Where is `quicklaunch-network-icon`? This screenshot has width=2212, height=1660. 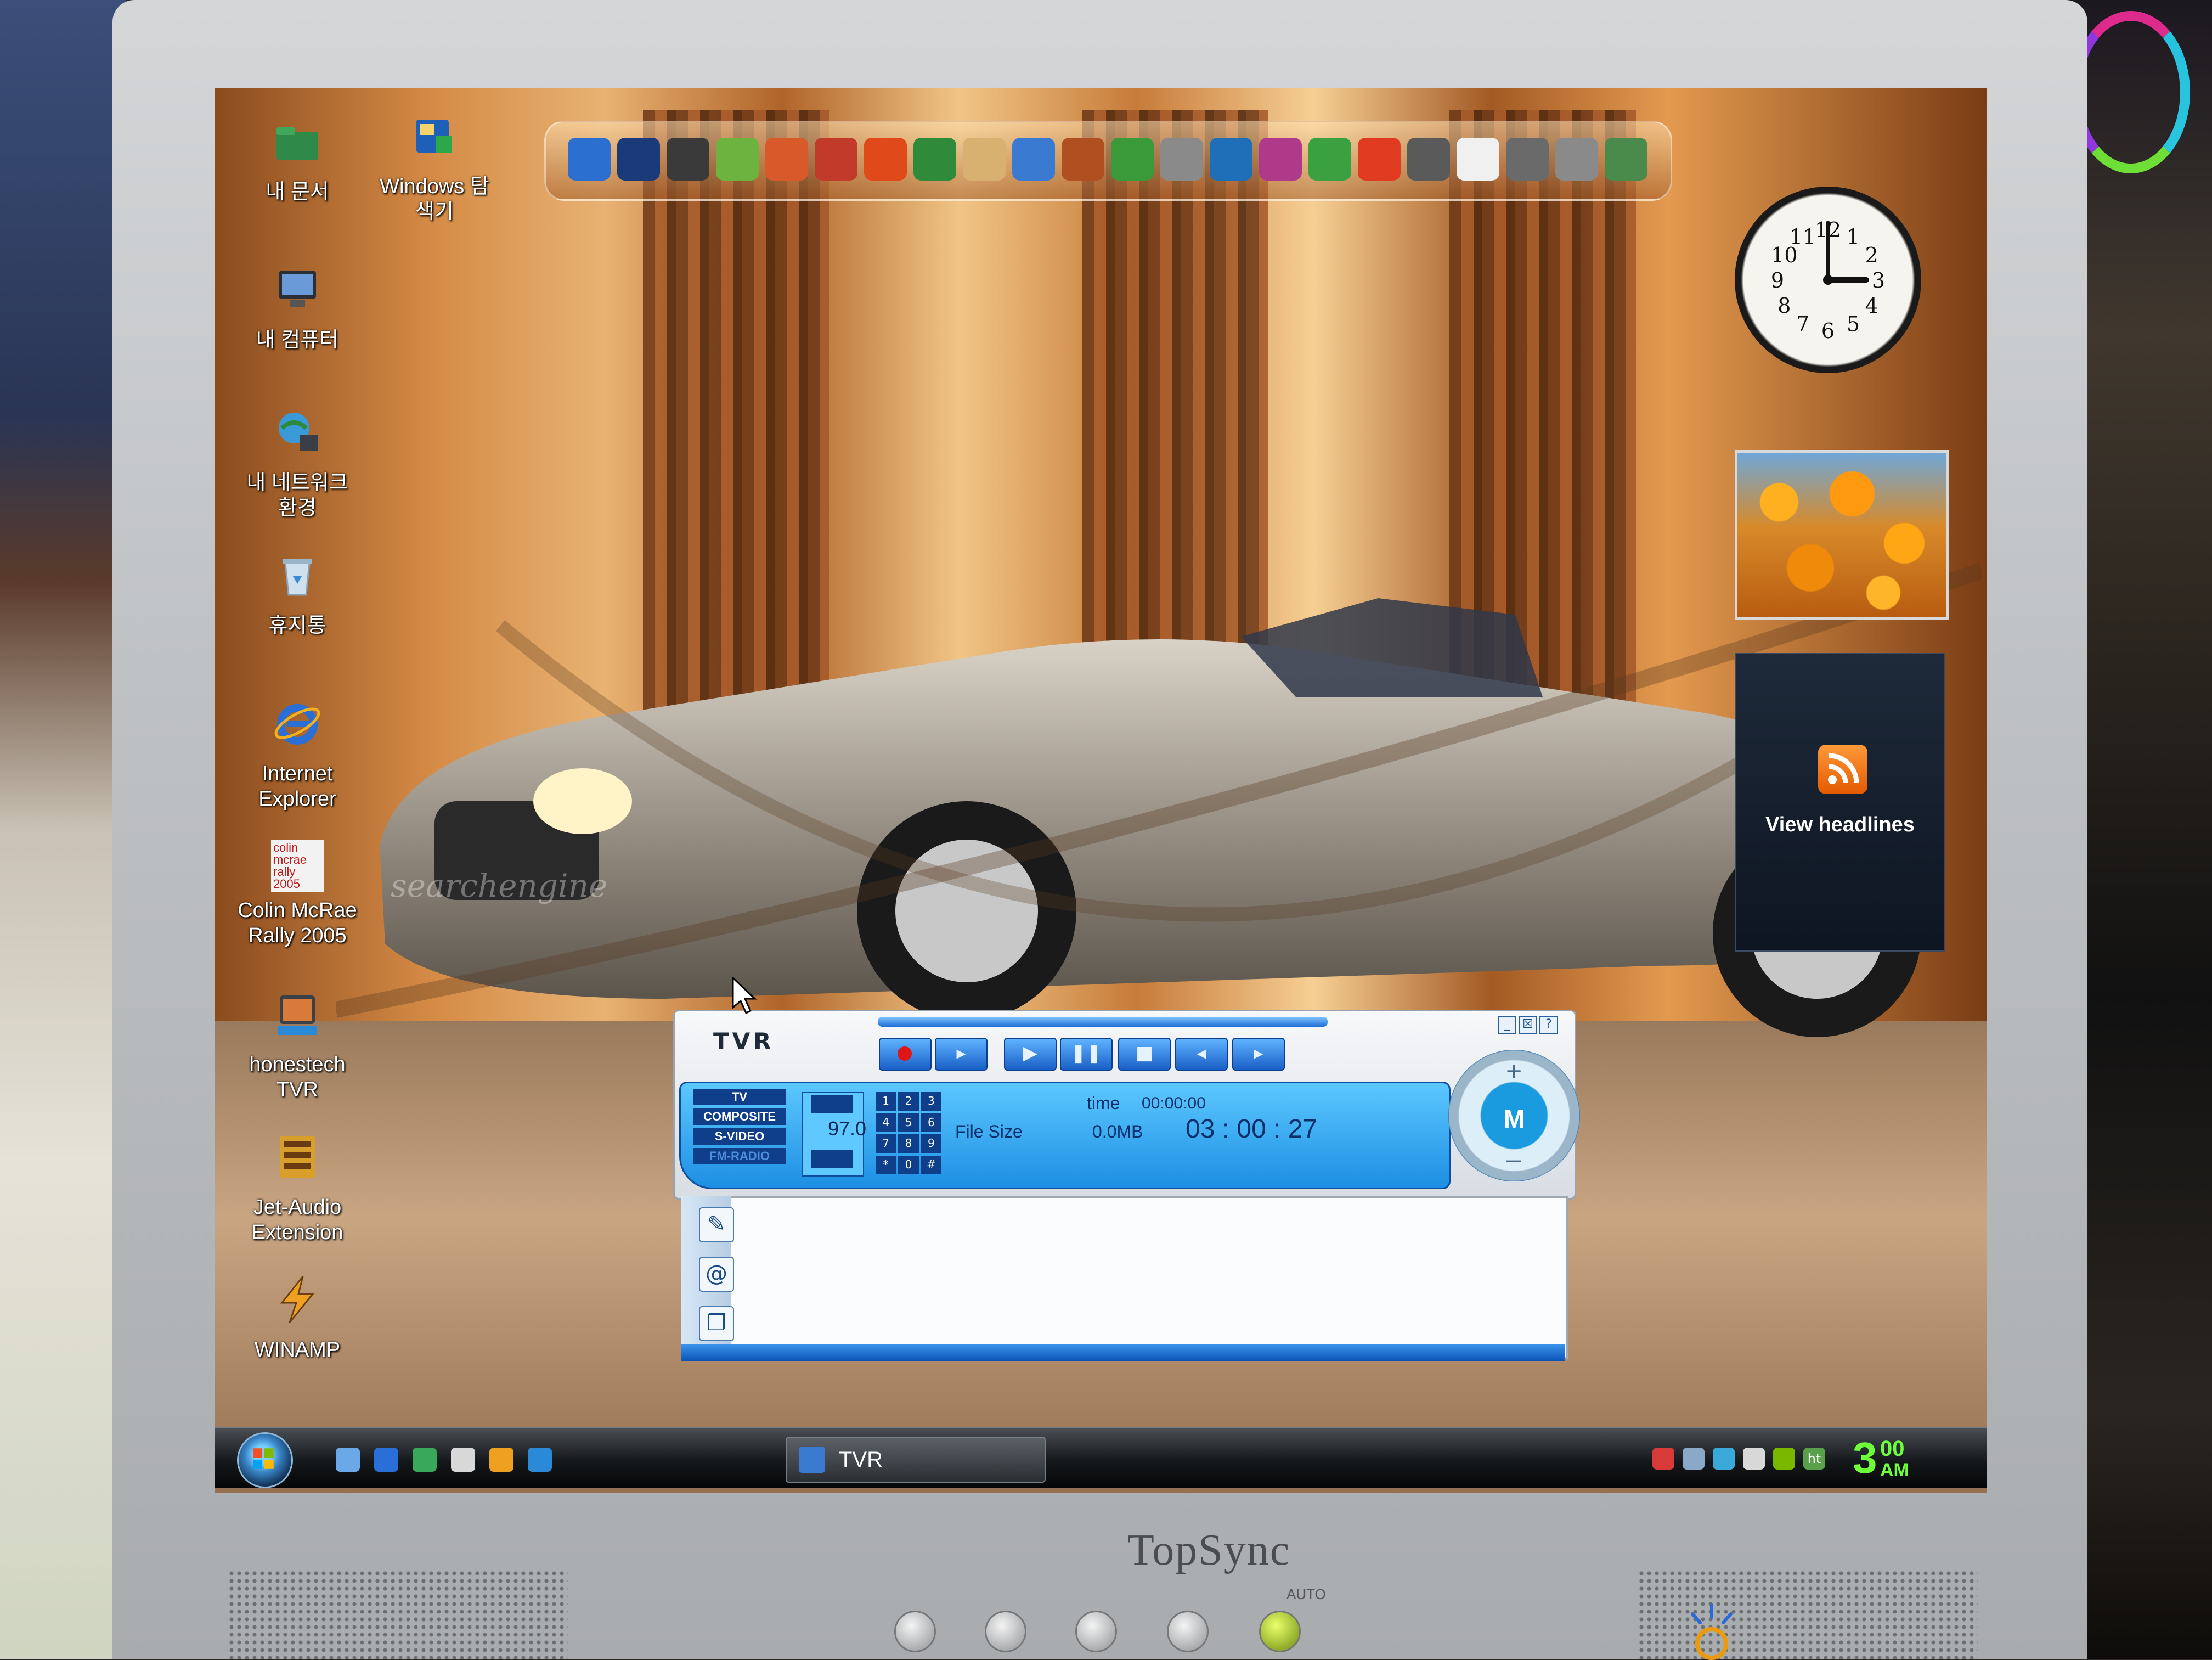
quicklaunch-network-icon is located at coordinates (540, 1460).